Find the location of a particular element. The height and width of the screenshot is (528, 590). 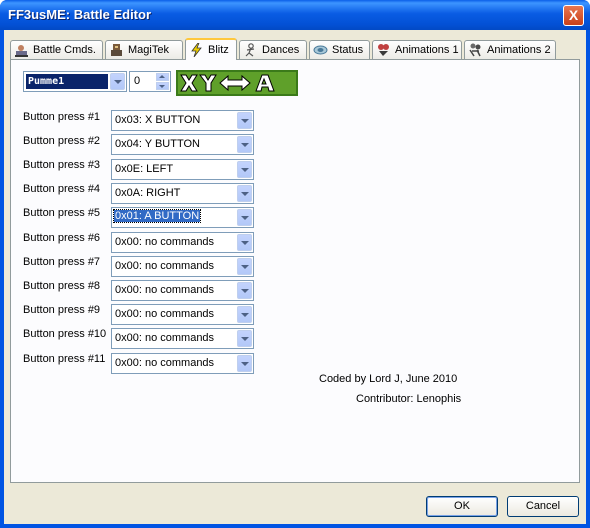

press-label: Button press #1 is located at coordinates (62, 117).